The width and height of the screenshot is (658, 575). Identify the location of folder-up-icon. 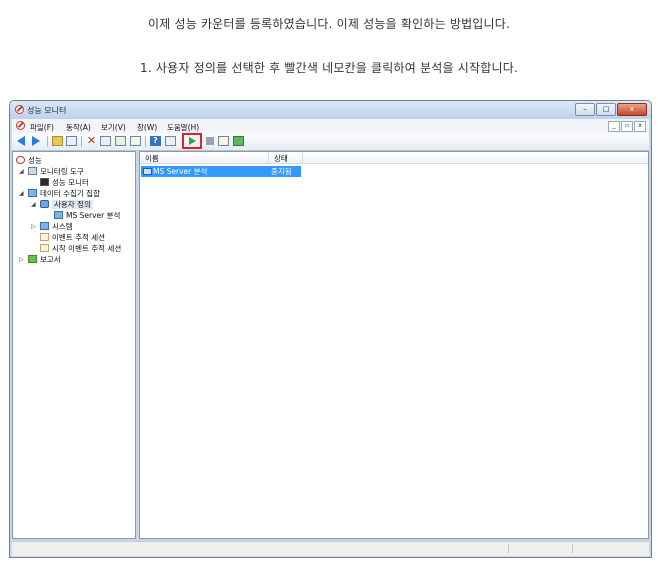
(57, 141).